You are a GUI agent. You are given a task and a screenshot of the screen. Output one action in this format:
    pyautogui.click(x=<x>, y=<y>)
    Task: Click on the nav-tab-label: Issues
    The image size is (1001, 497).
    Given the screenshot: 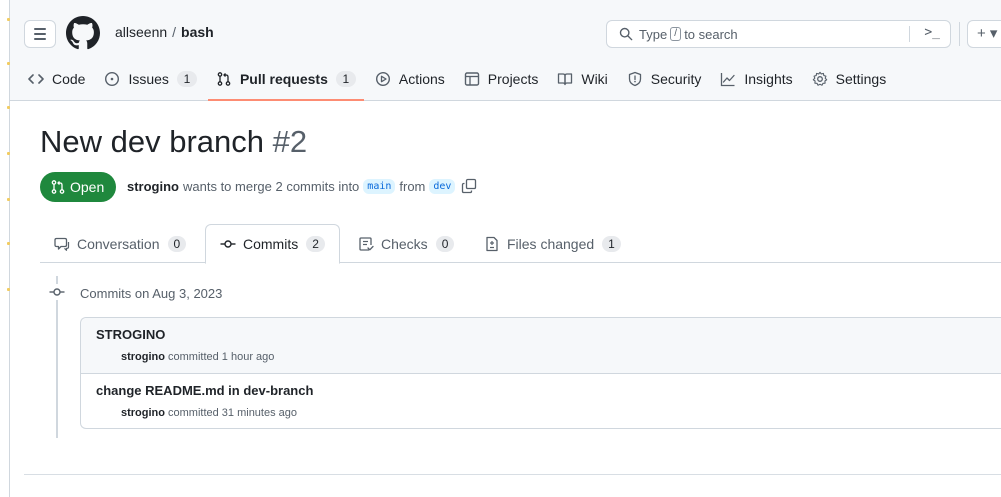 What is the action you would take?
    pyautogui.click(x=148, y=78)
    